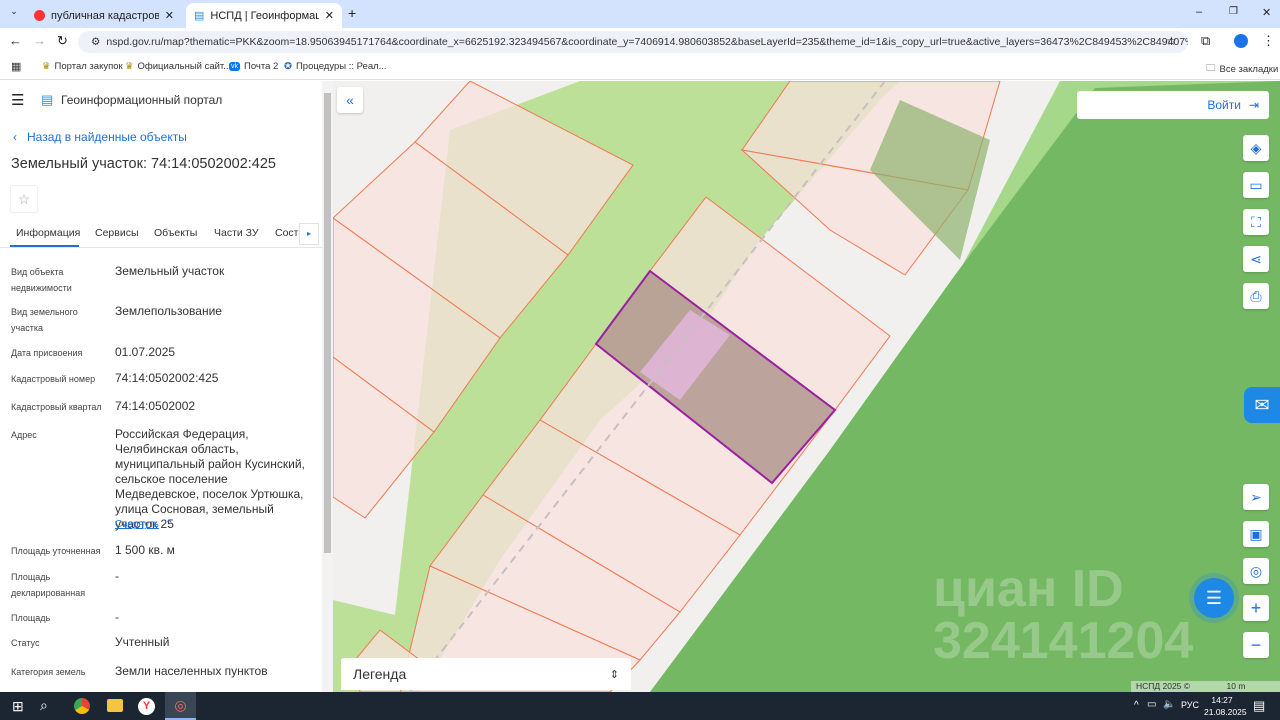 The height and width of the screenshot is (720, 1280). I want to click on menu-icon: ⋮, so click(1268, 41).